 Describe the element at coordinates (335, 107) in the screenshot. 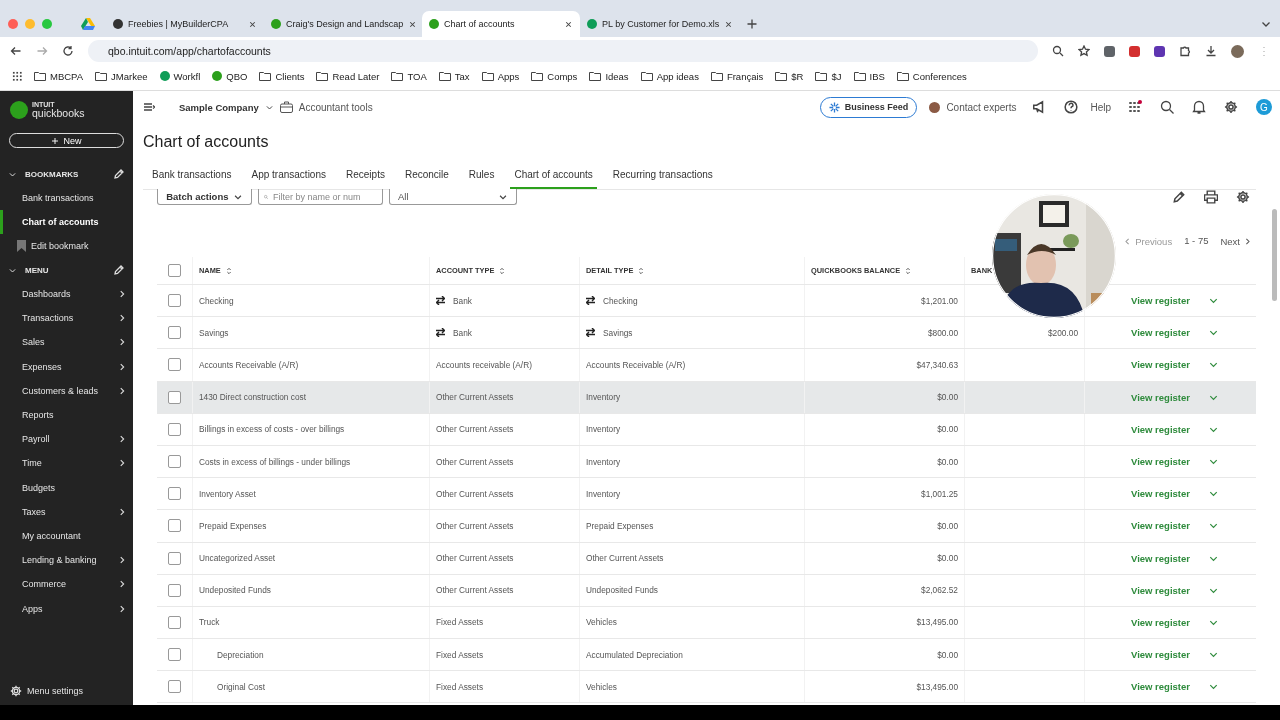

I see `accountant-tools-link: Accountant tools` at that location.